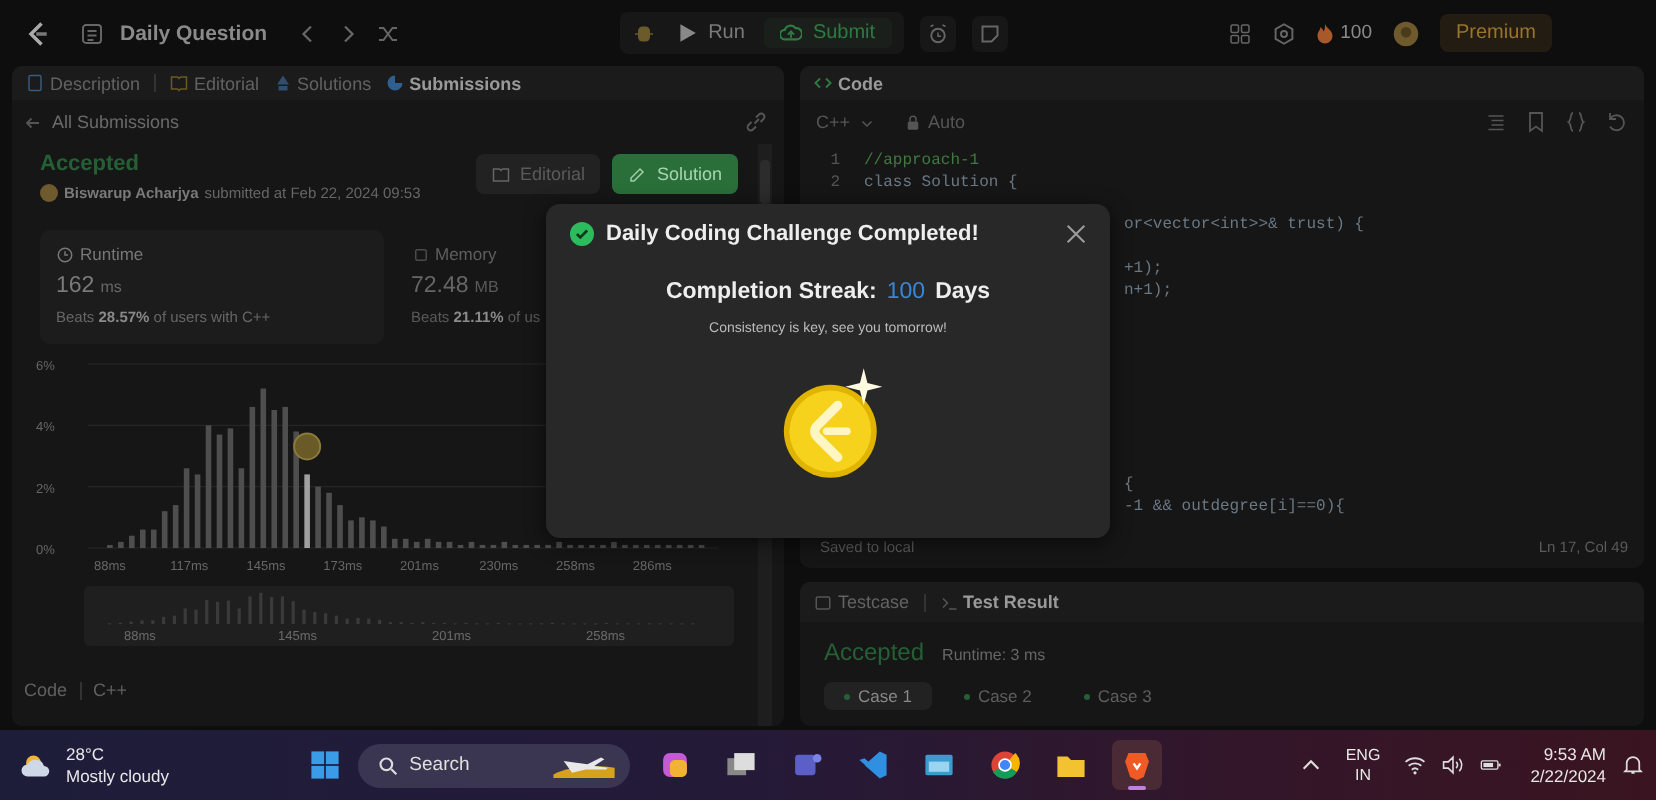 This screenshot has width=1656, height=800. Describe the element at coordinates (1148, 292) in the screenshot. I see `code-line: n+1);` at that location.